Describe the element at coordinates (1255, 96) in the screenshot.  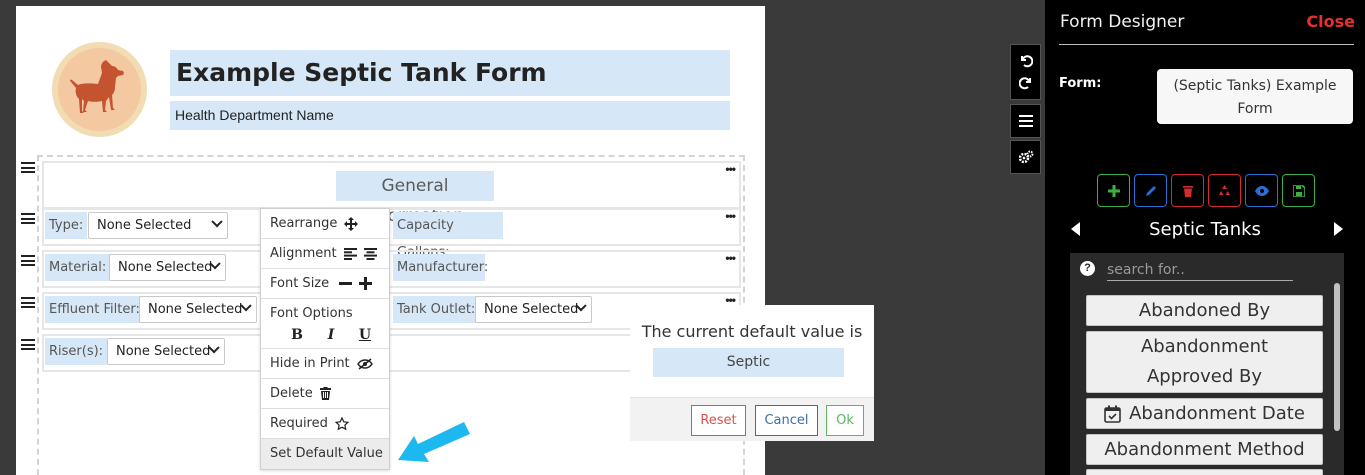
I see `form-selector: (Septic Tanks) Example Form` at that location.